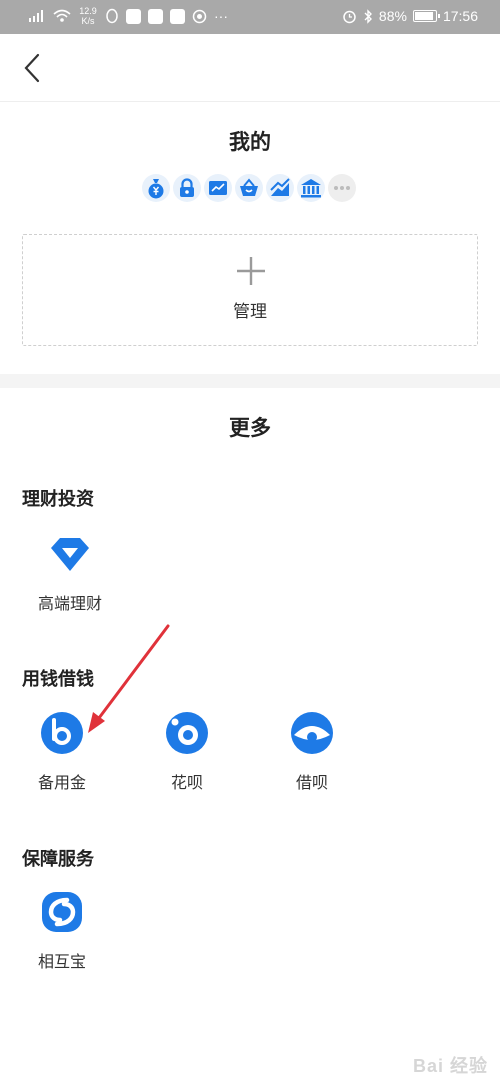 Image resolution: width=500 pixels, height=1084 pixels. Describe the element at coordinates (62, 733) in the screenshot. I see `reserve-fund-icon` at that location.